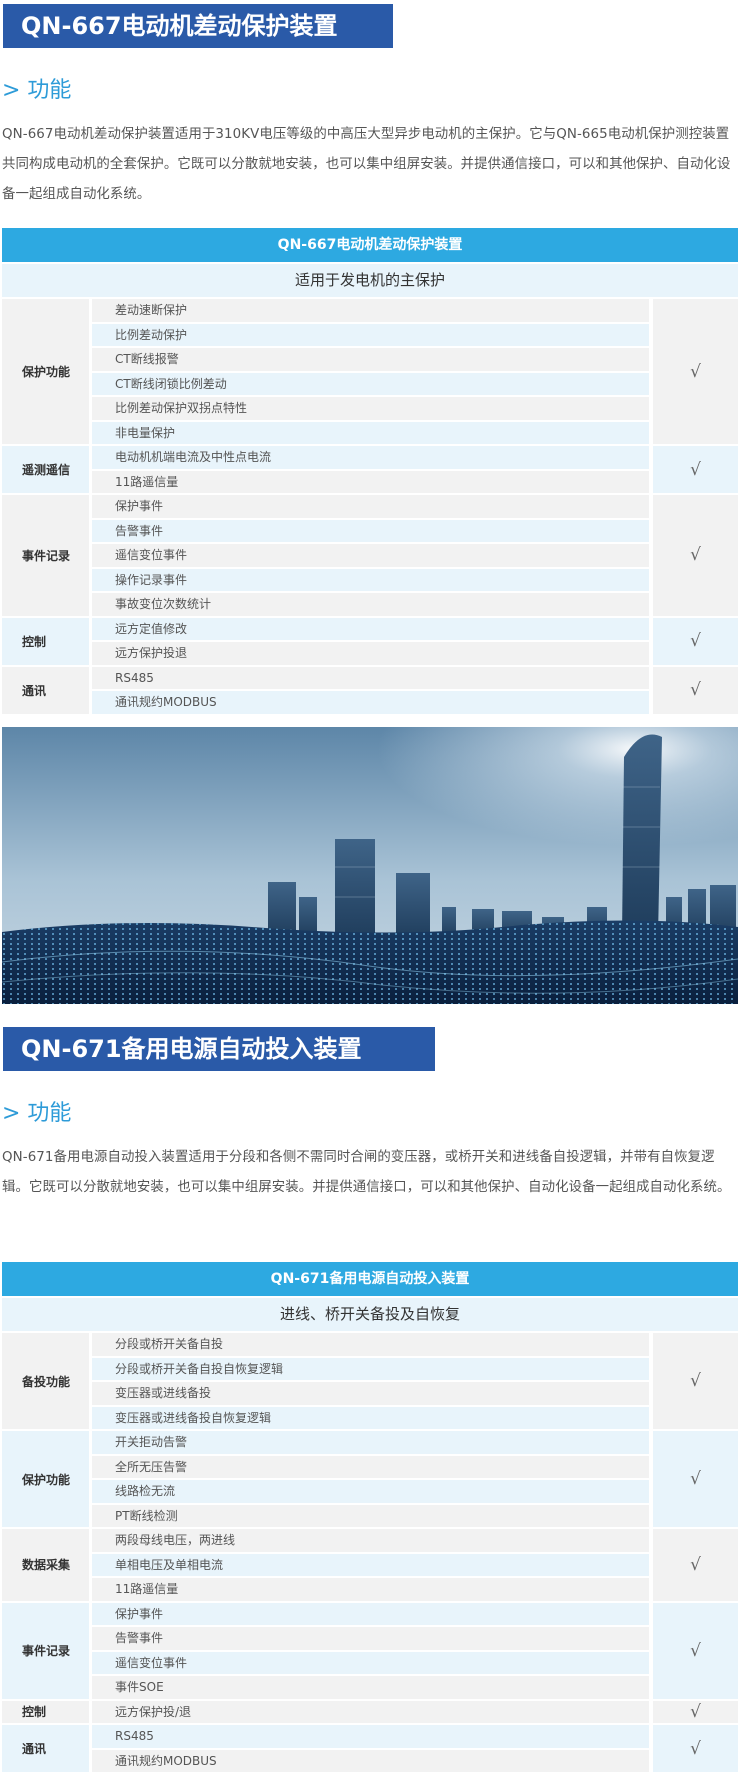  I want to click on section2-title-banner: QN-671备用电源自动投入装置, so click(219, 1049).